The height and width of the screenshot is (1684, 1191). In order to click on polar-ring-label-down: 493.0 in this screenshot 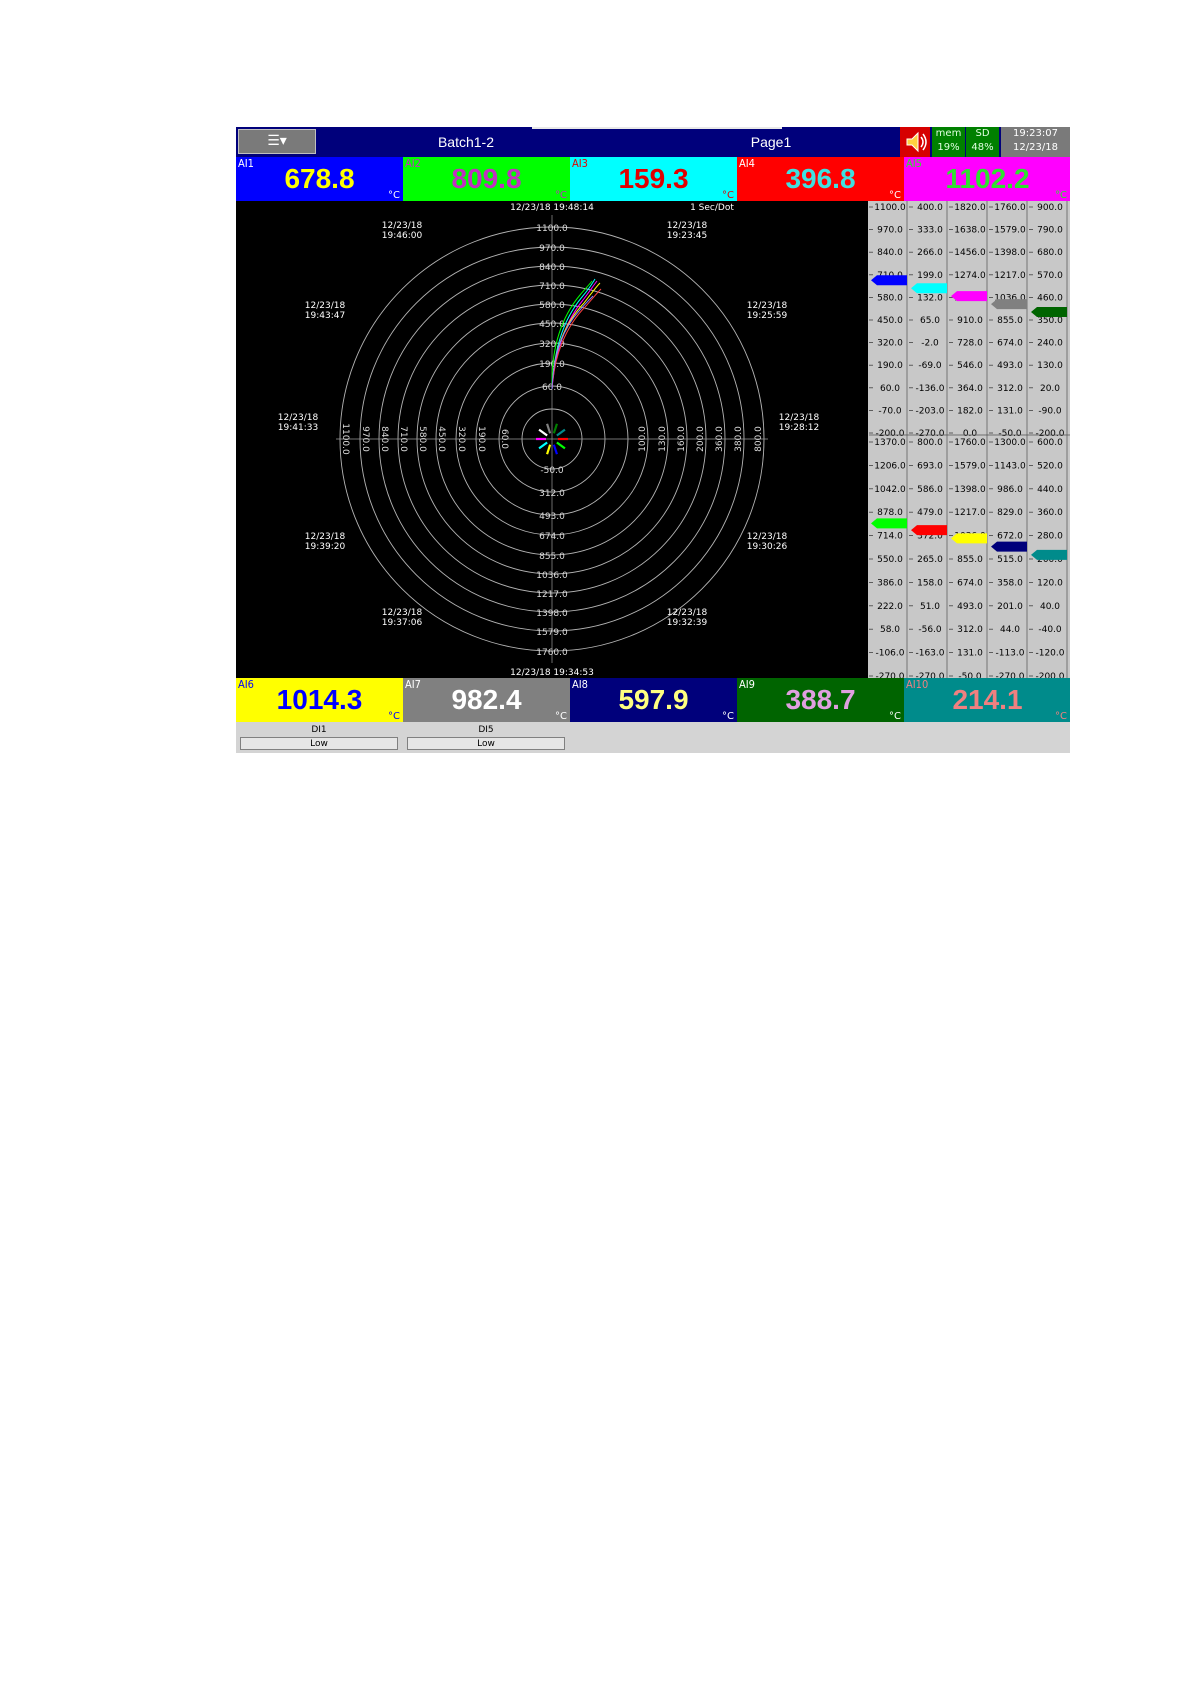, I will do `click(552, 517)`.